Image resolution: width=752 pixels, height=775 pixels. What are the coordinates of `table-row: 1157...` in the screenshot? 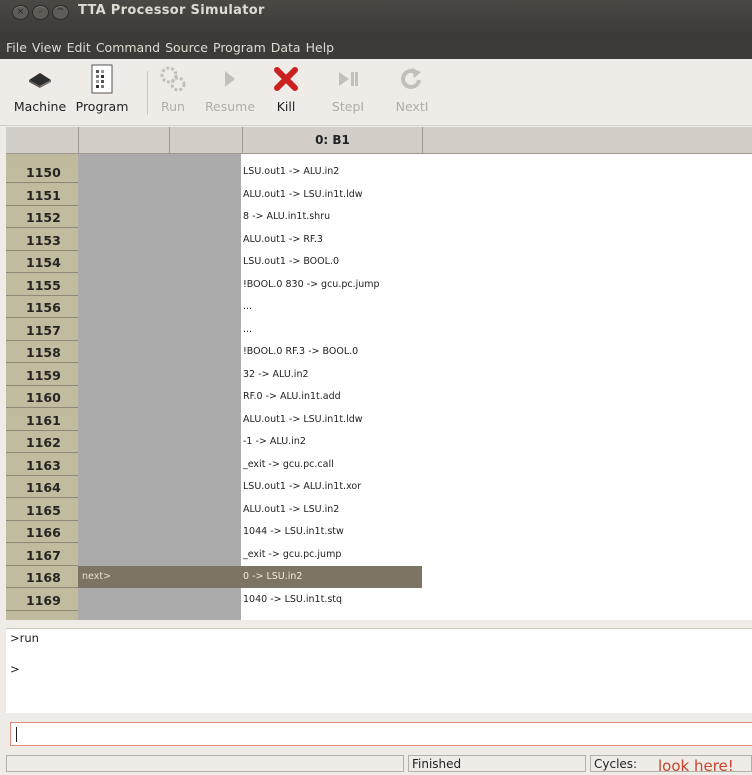 It's located at (379, 330).